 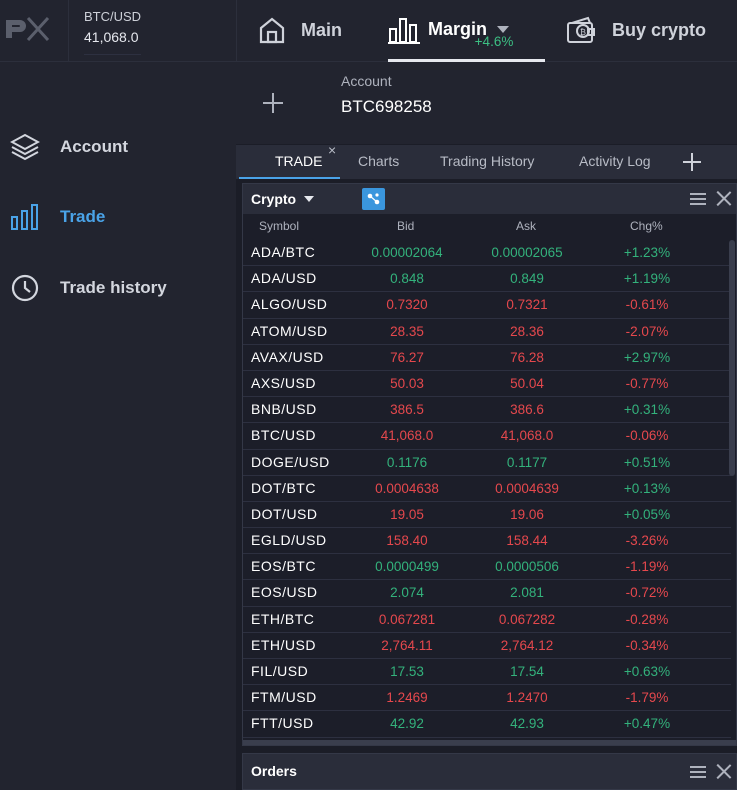 I want to click on change-cell: -0.28%, so click(x=647, y=619).